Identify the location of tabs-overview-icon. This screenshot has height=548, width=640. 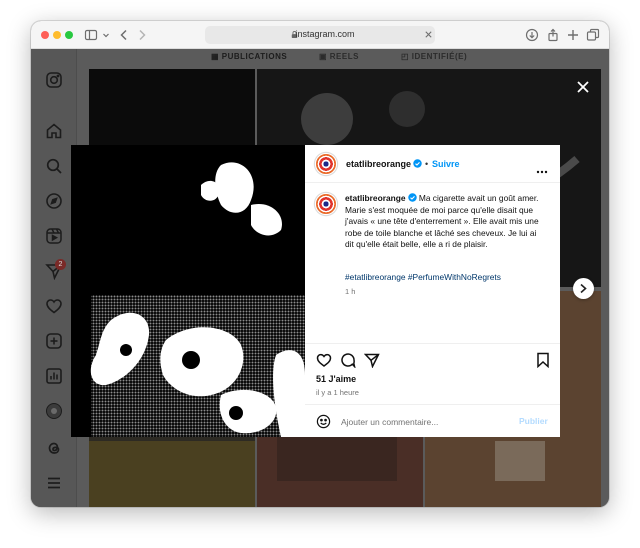
(593, 35).